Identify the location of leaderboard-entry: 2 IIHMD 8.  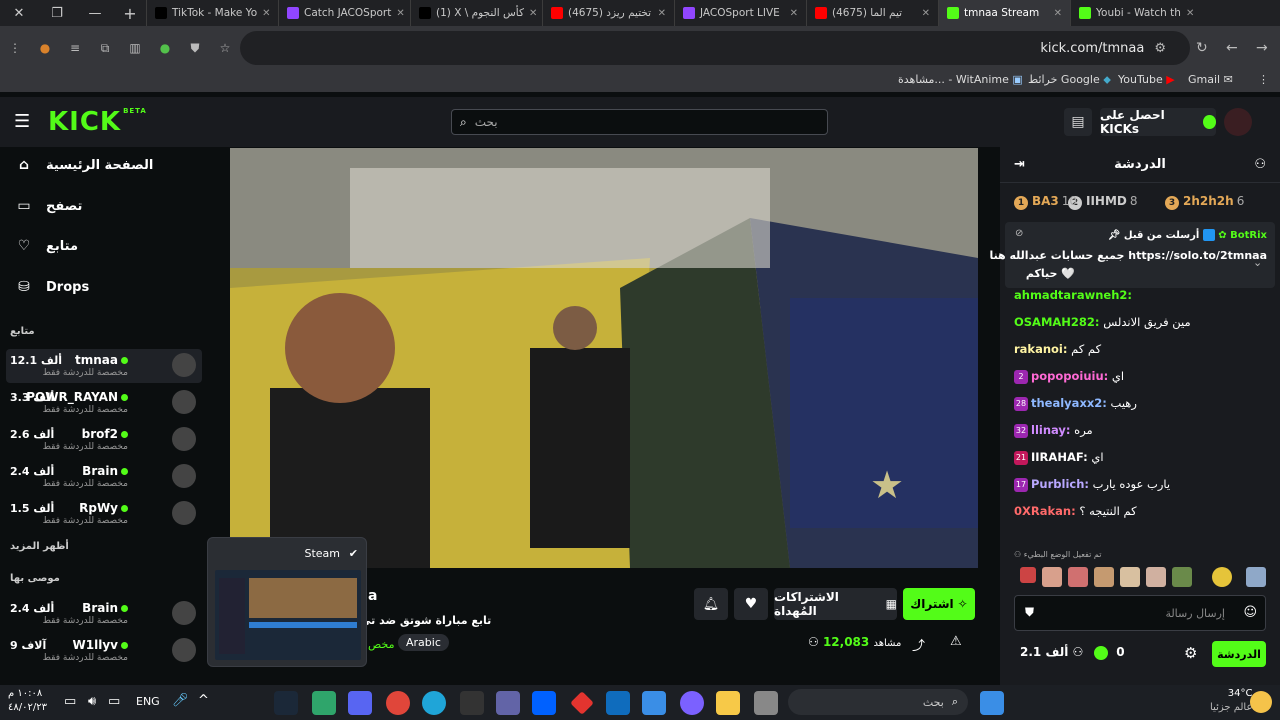
(1103, 202).